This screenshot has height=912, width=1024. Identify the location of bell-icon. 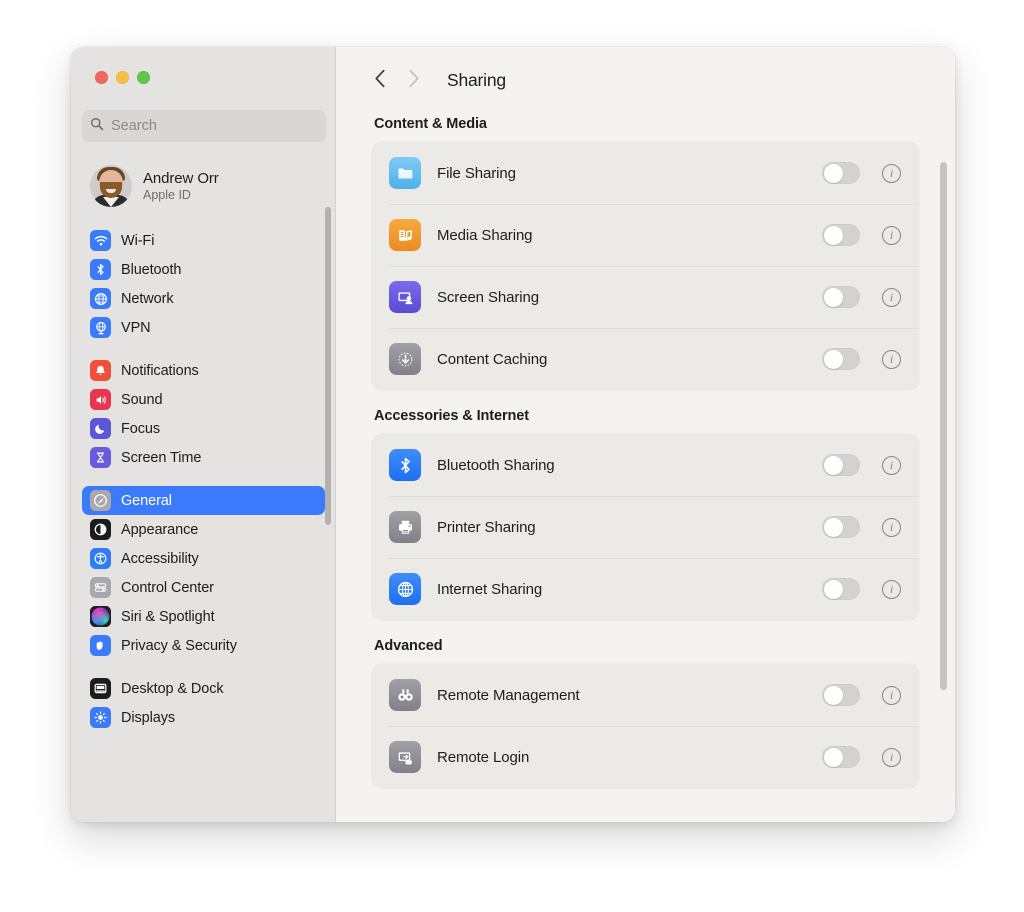
(100, 370).